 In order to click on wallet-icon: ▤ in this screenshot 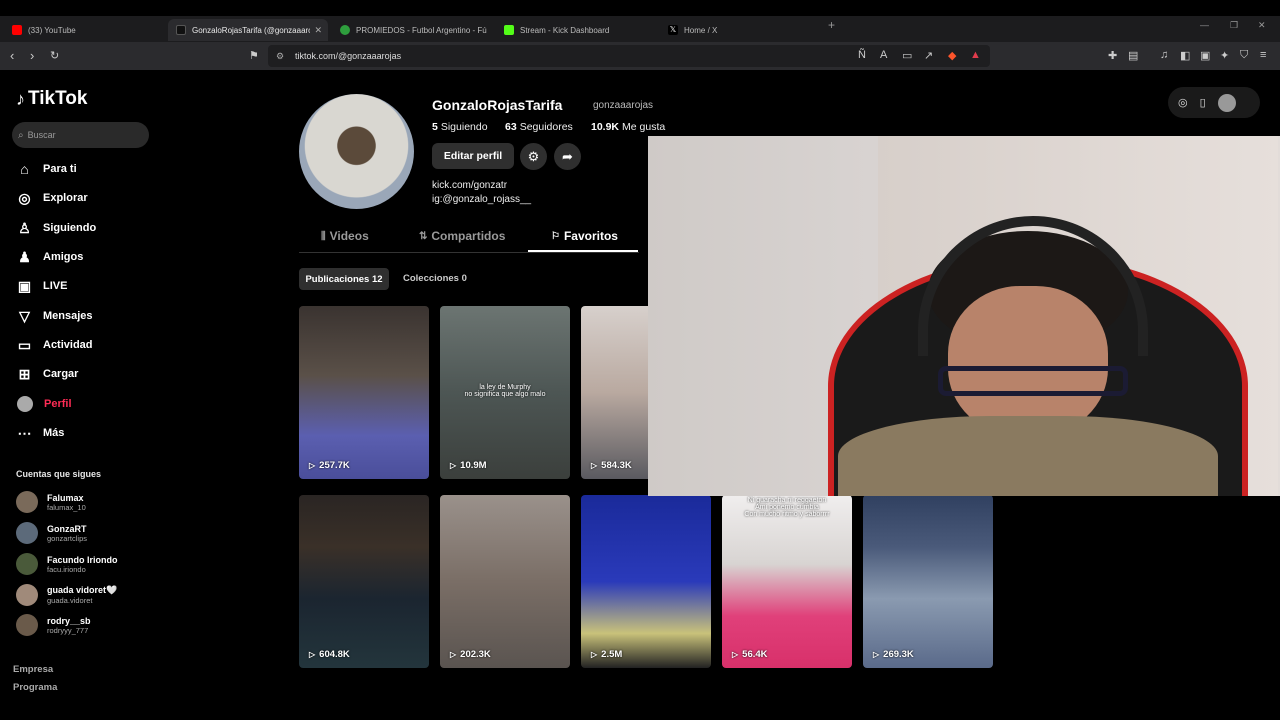, I will do `click(1133, 55)`.